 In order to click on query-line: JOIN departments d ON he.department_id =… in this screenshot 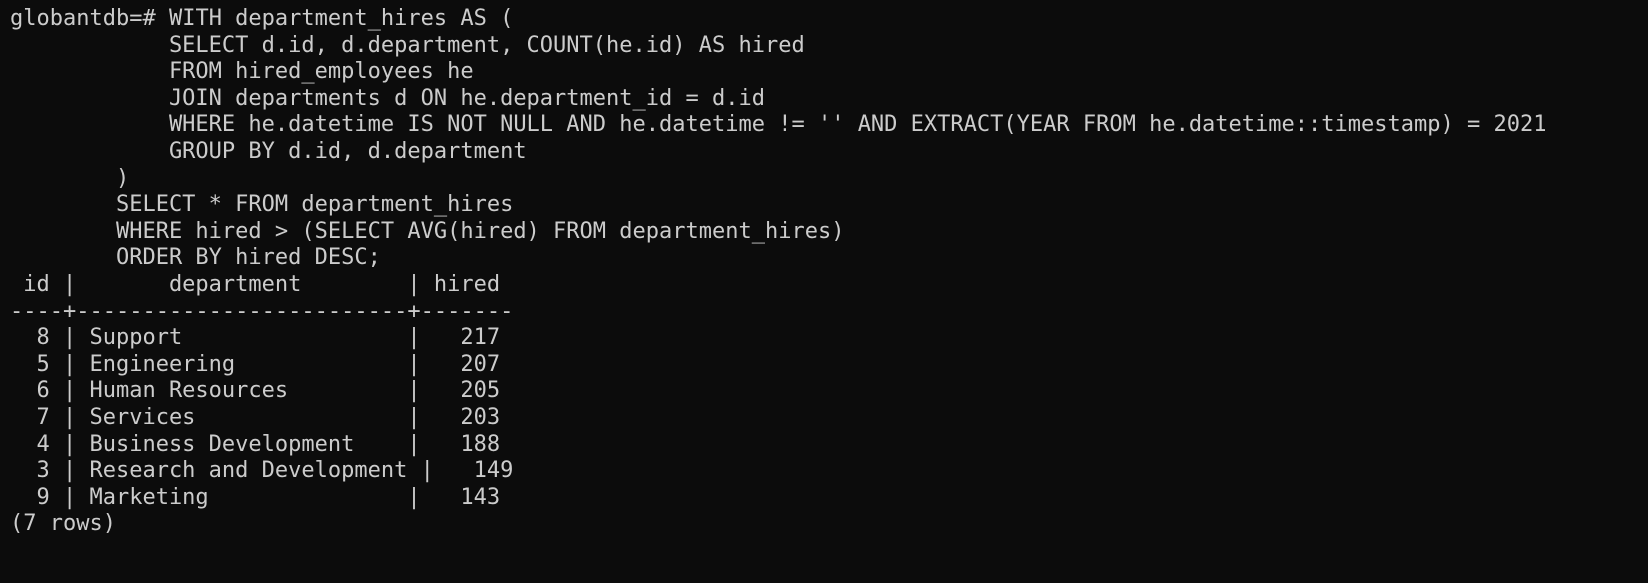, I will do `click(387, 98)`.